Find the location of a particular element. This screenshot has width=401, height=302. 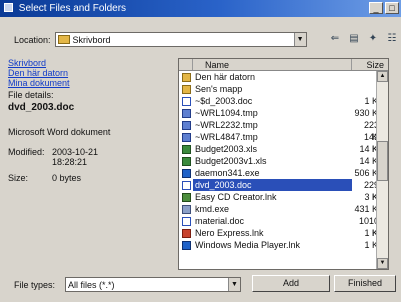

file-row: Budget2003v1.xls 14 KB is located at coordinates (283, 161).